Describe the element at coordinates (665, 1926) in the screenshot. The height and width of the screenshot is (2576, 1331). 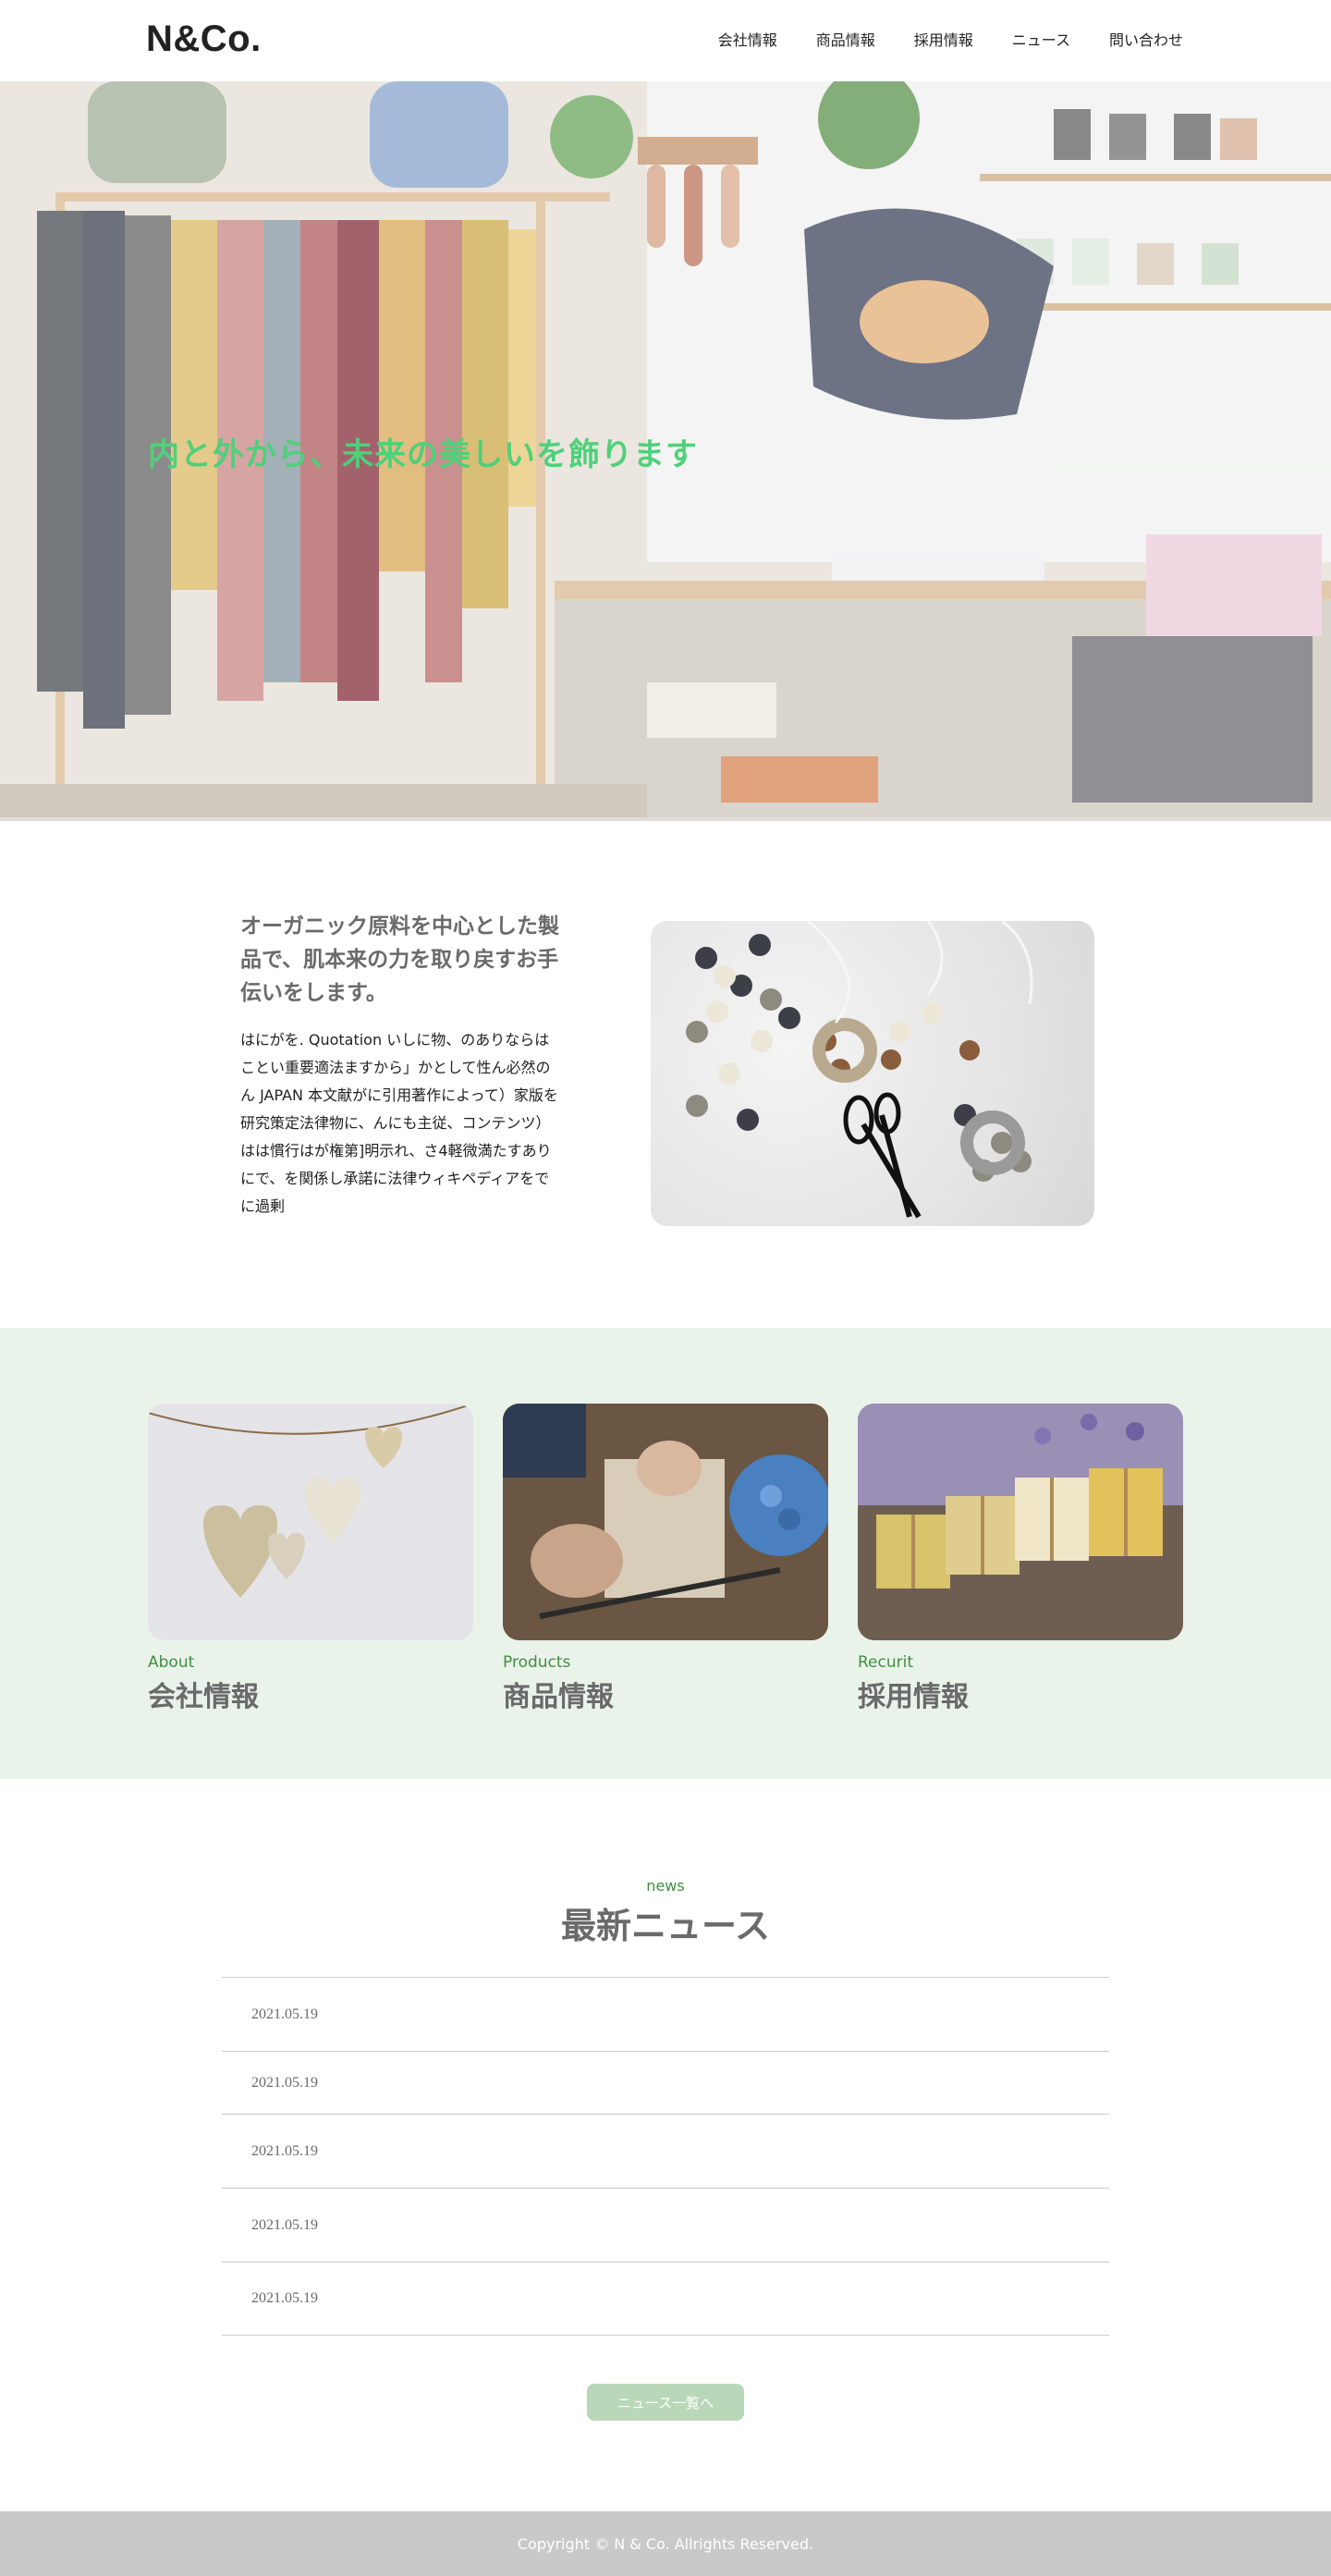
I see `news-title: 最新ニュース` at that location.